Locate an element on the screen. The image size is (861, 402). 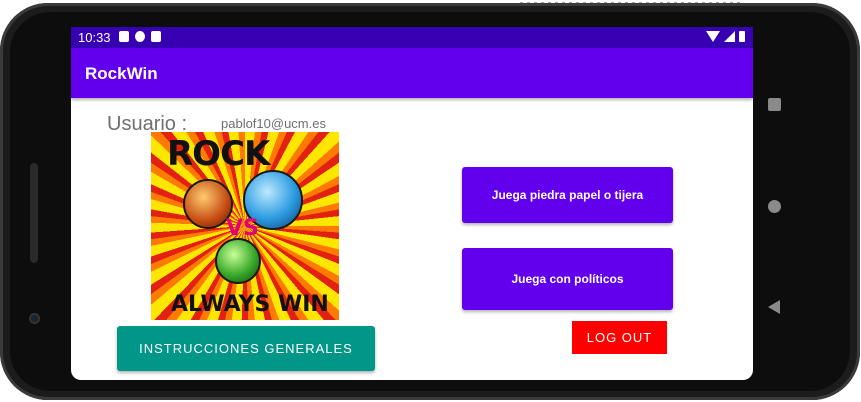
notification-a-icon is located at coordinates (124, 36).